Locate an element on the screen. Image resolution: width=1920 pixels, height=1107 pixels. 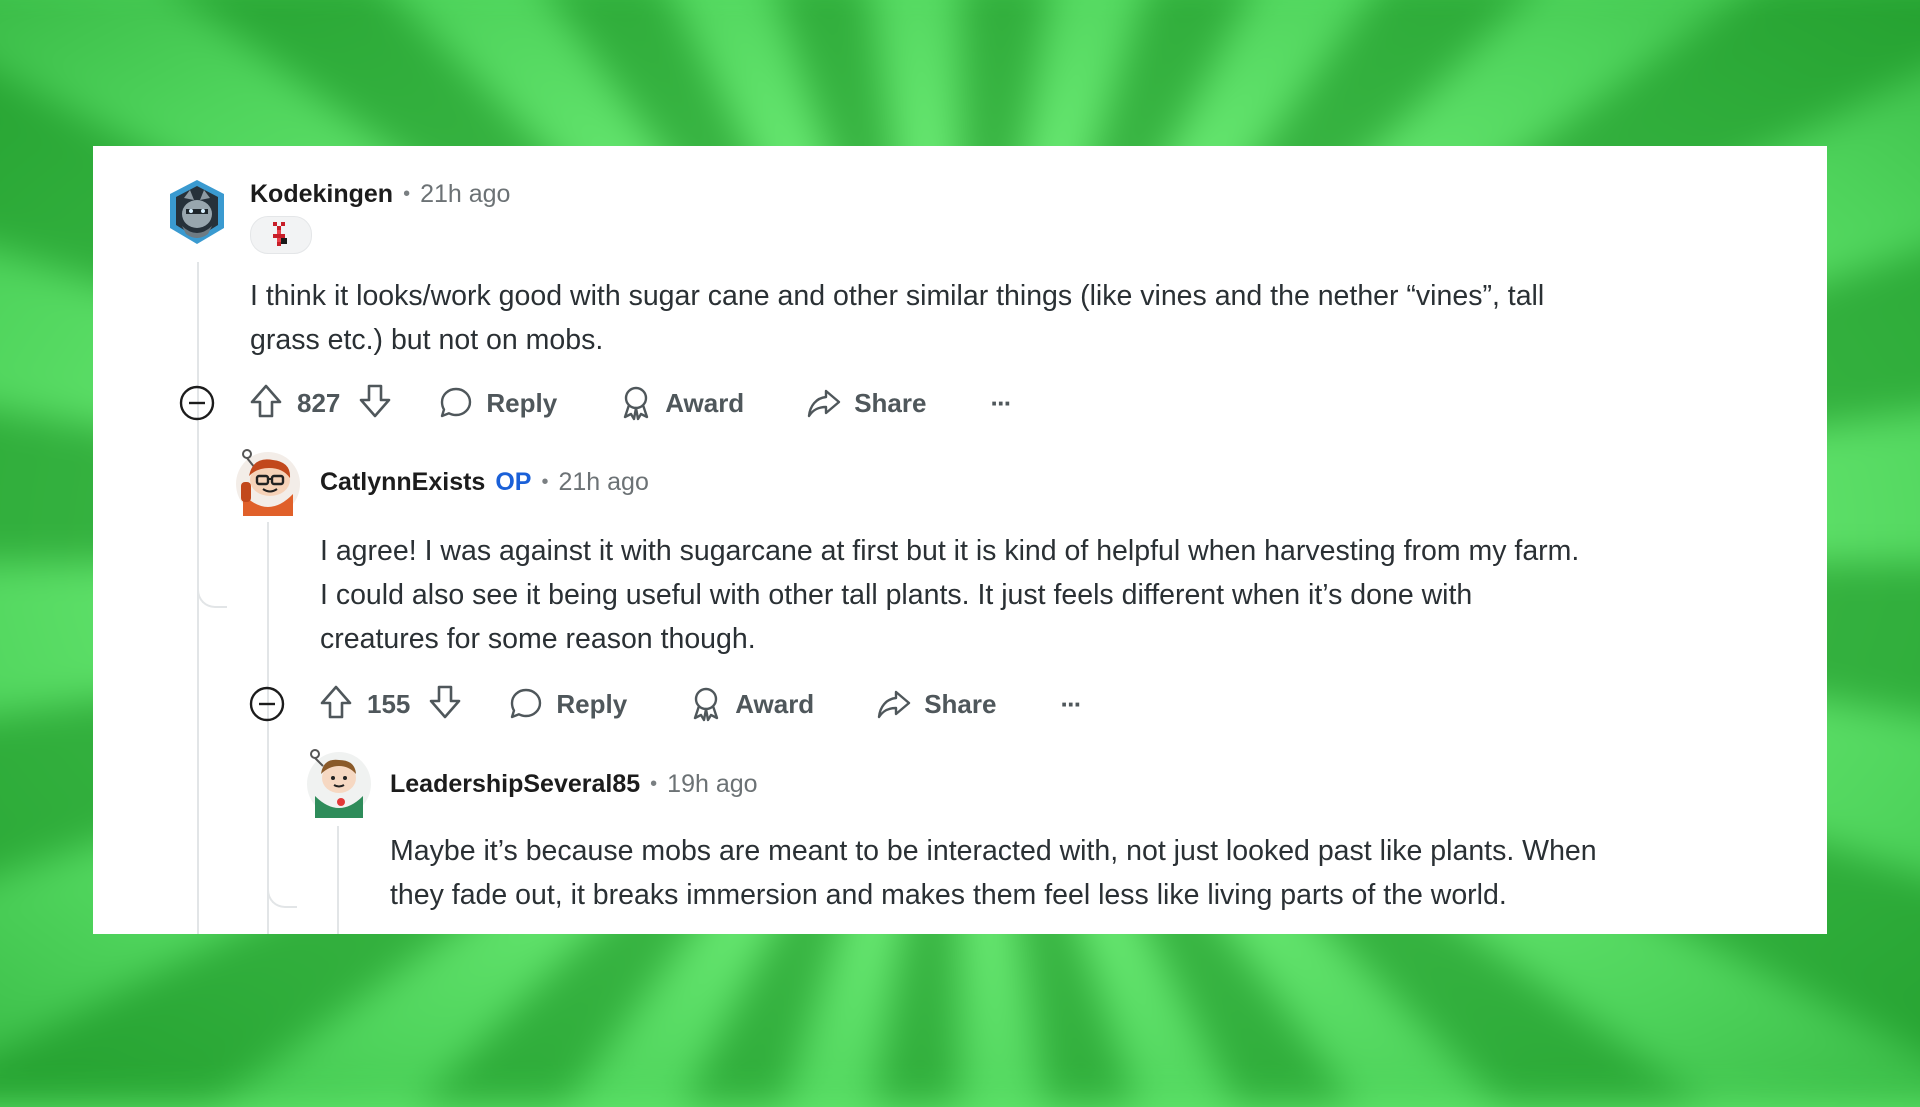
comment-actions: 155 Reply Award Share ··· is located at coordinates (665, 704).